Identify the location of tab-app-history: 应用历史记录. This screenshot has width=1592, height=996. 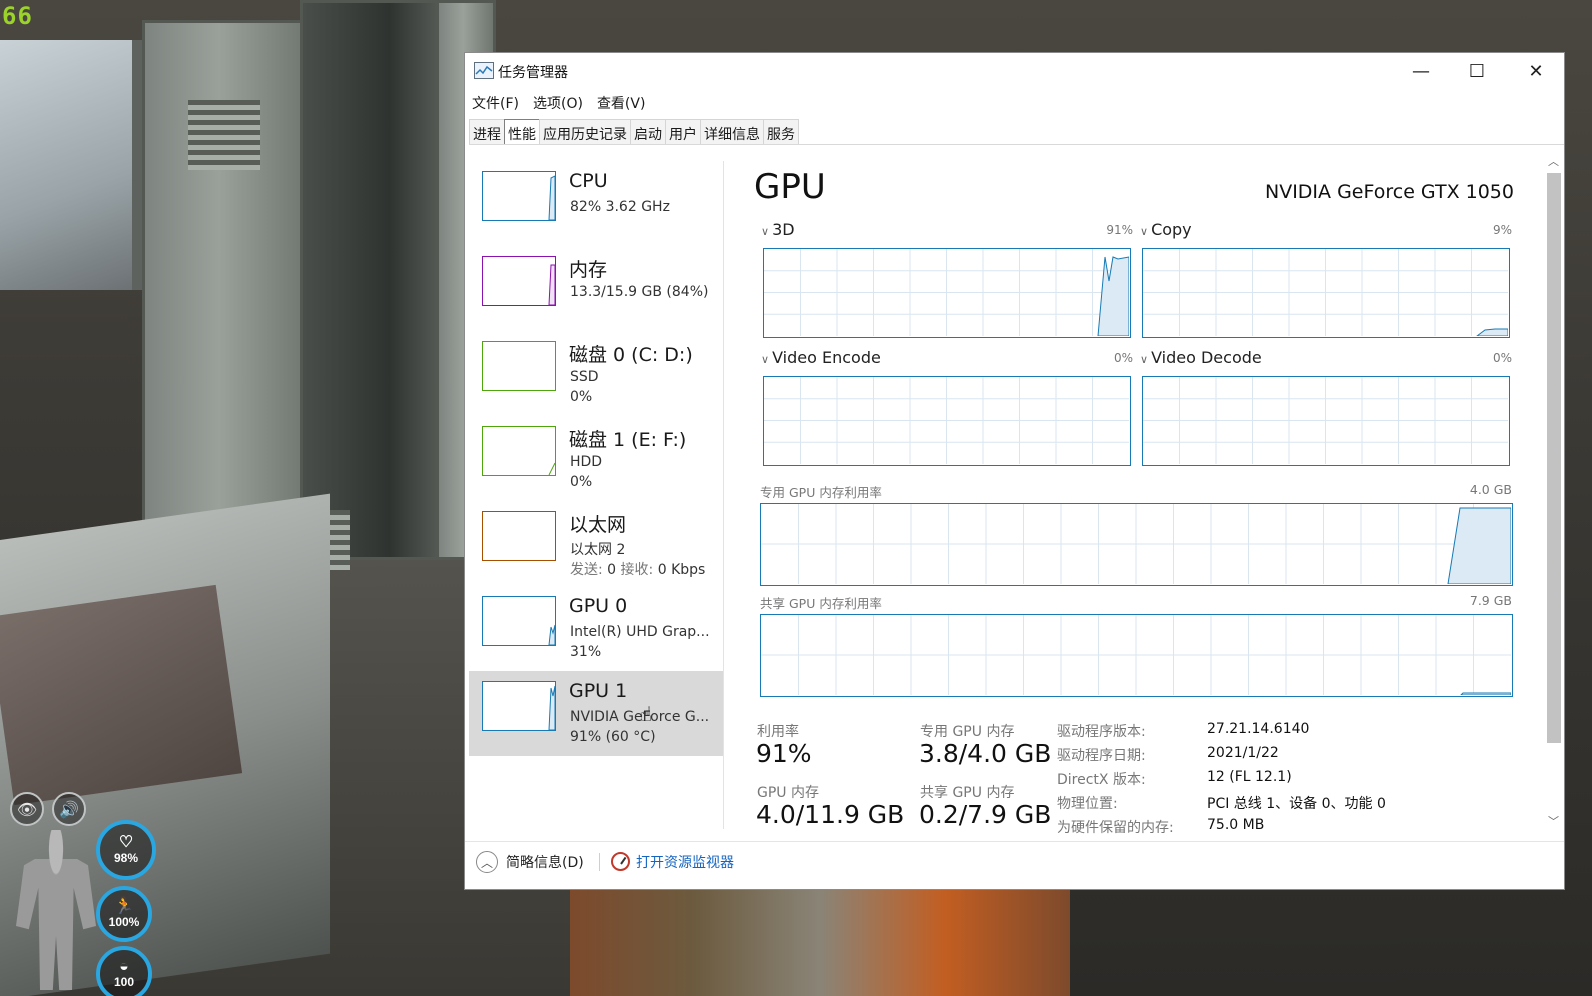
(585, 131).